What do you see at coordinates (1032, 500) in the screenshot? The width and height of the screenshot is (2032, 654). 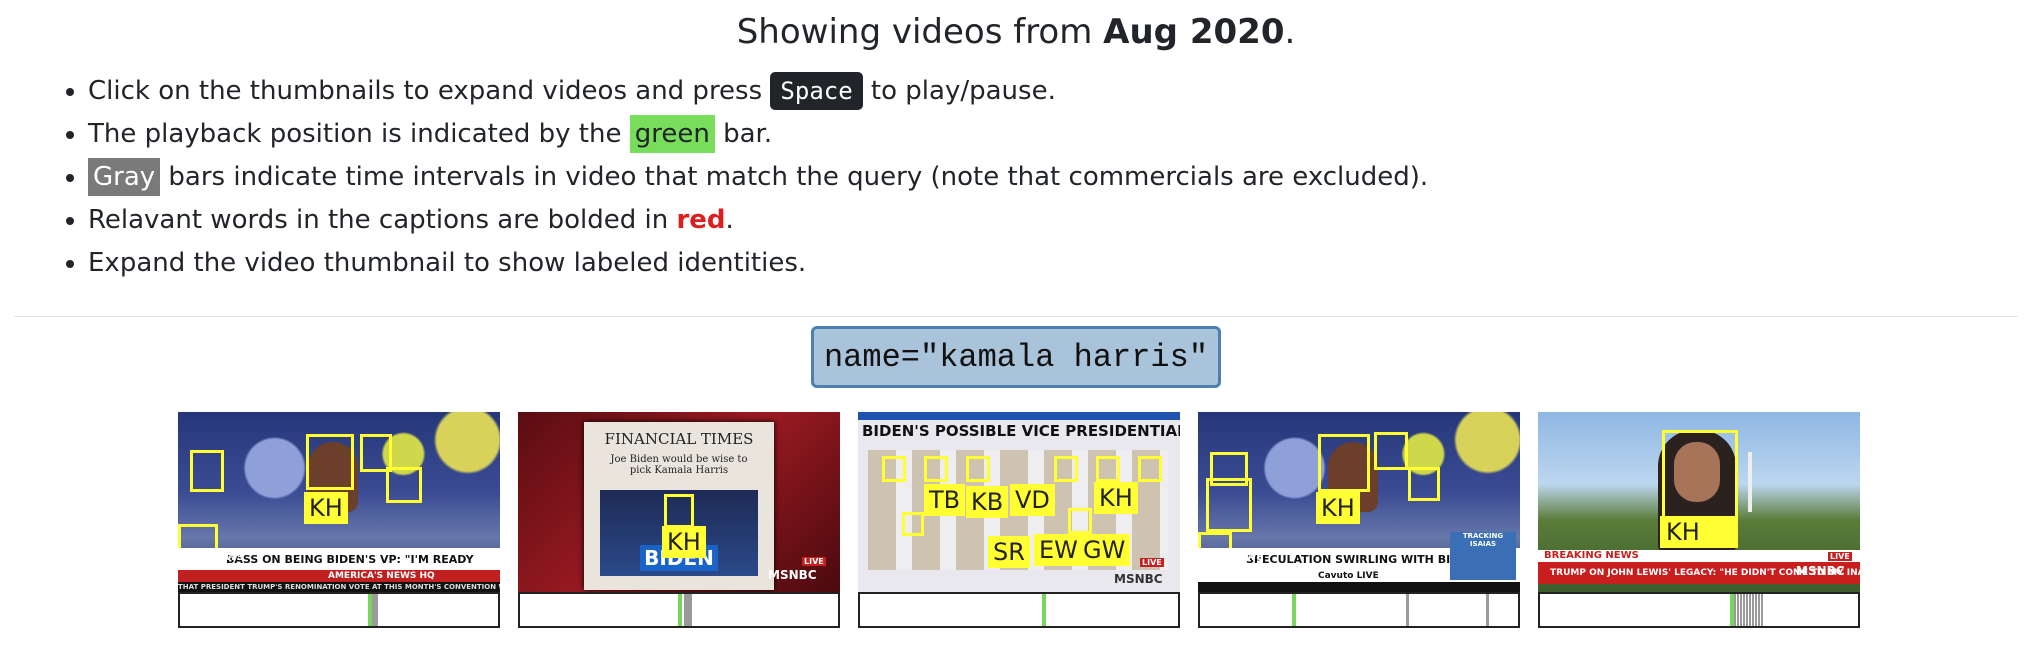 I see `face-label: VD` at bounding box center [1032, 500].